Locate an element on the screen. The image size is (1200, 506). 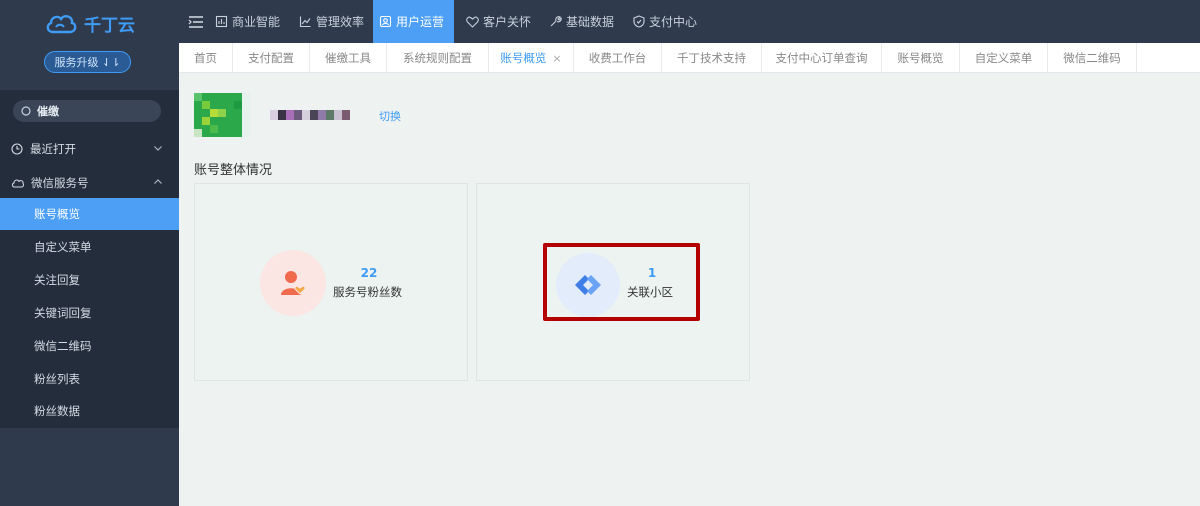
nav-management-efficiency: 管理效率 is located at coordinates (331, 21).